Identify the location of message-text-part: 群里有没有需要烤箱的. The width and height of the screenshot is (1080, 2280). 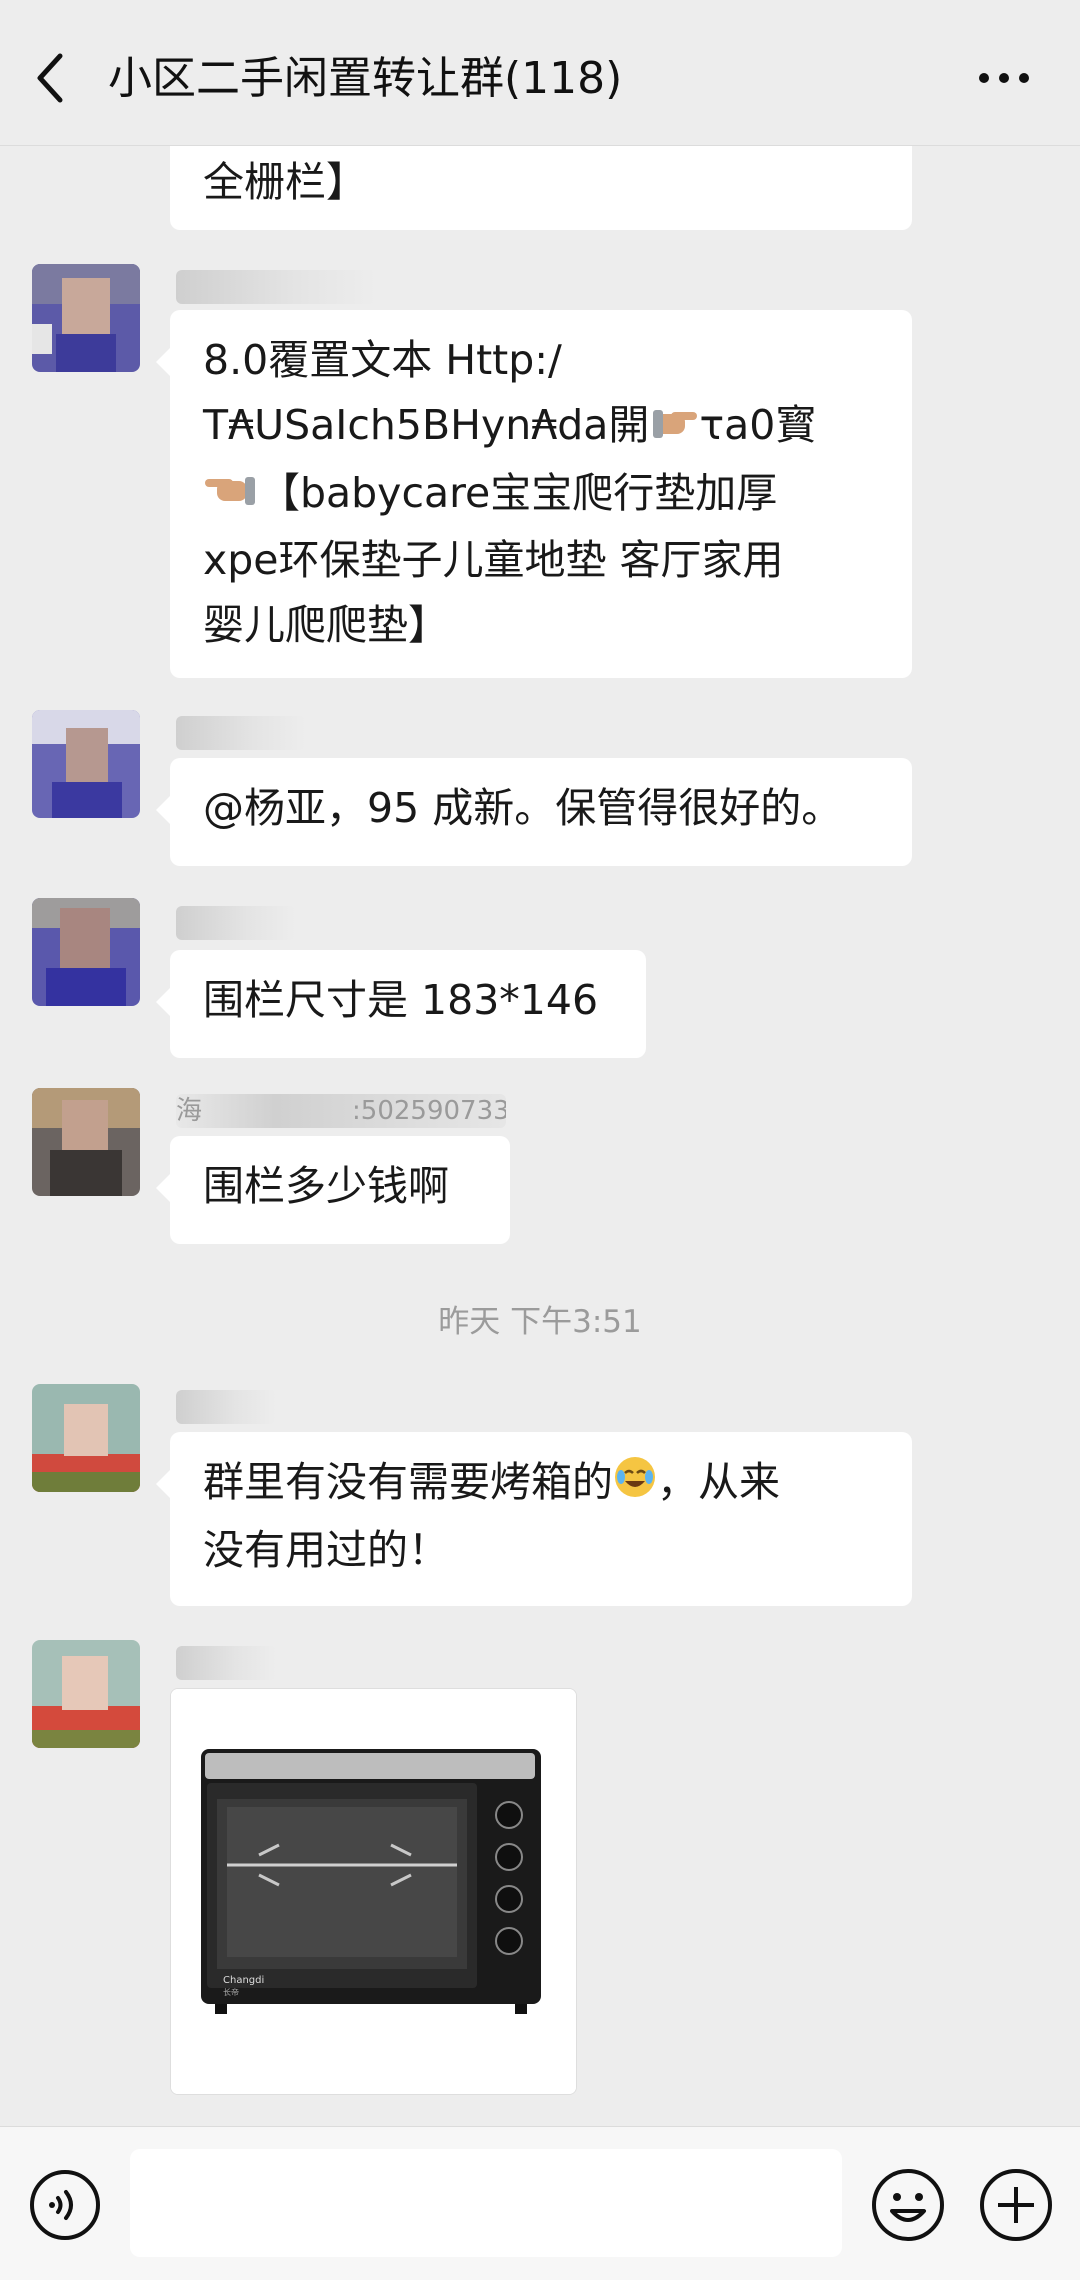
(408, 1482).